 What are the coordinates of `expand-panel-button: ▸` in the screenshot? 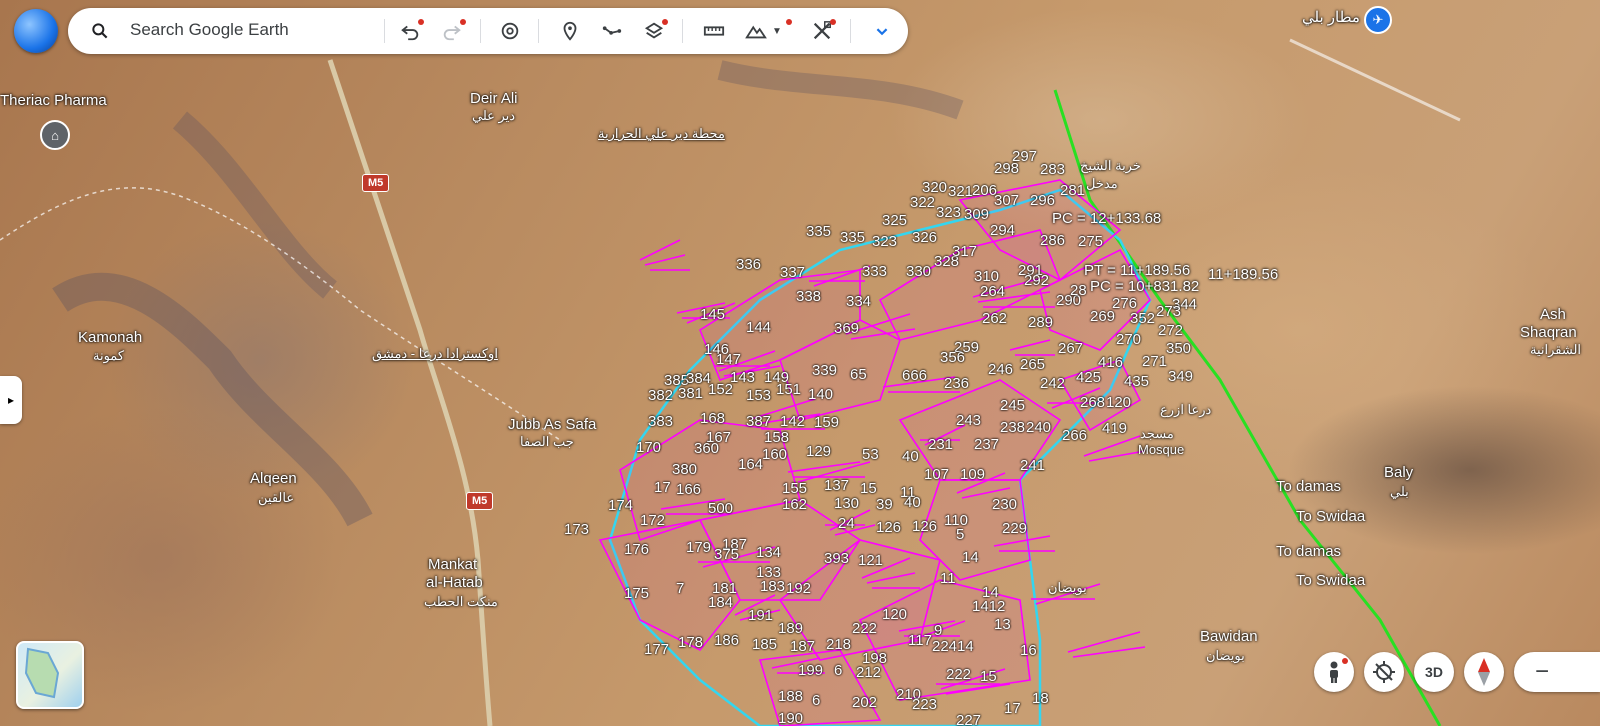 It's located at (11, 400).